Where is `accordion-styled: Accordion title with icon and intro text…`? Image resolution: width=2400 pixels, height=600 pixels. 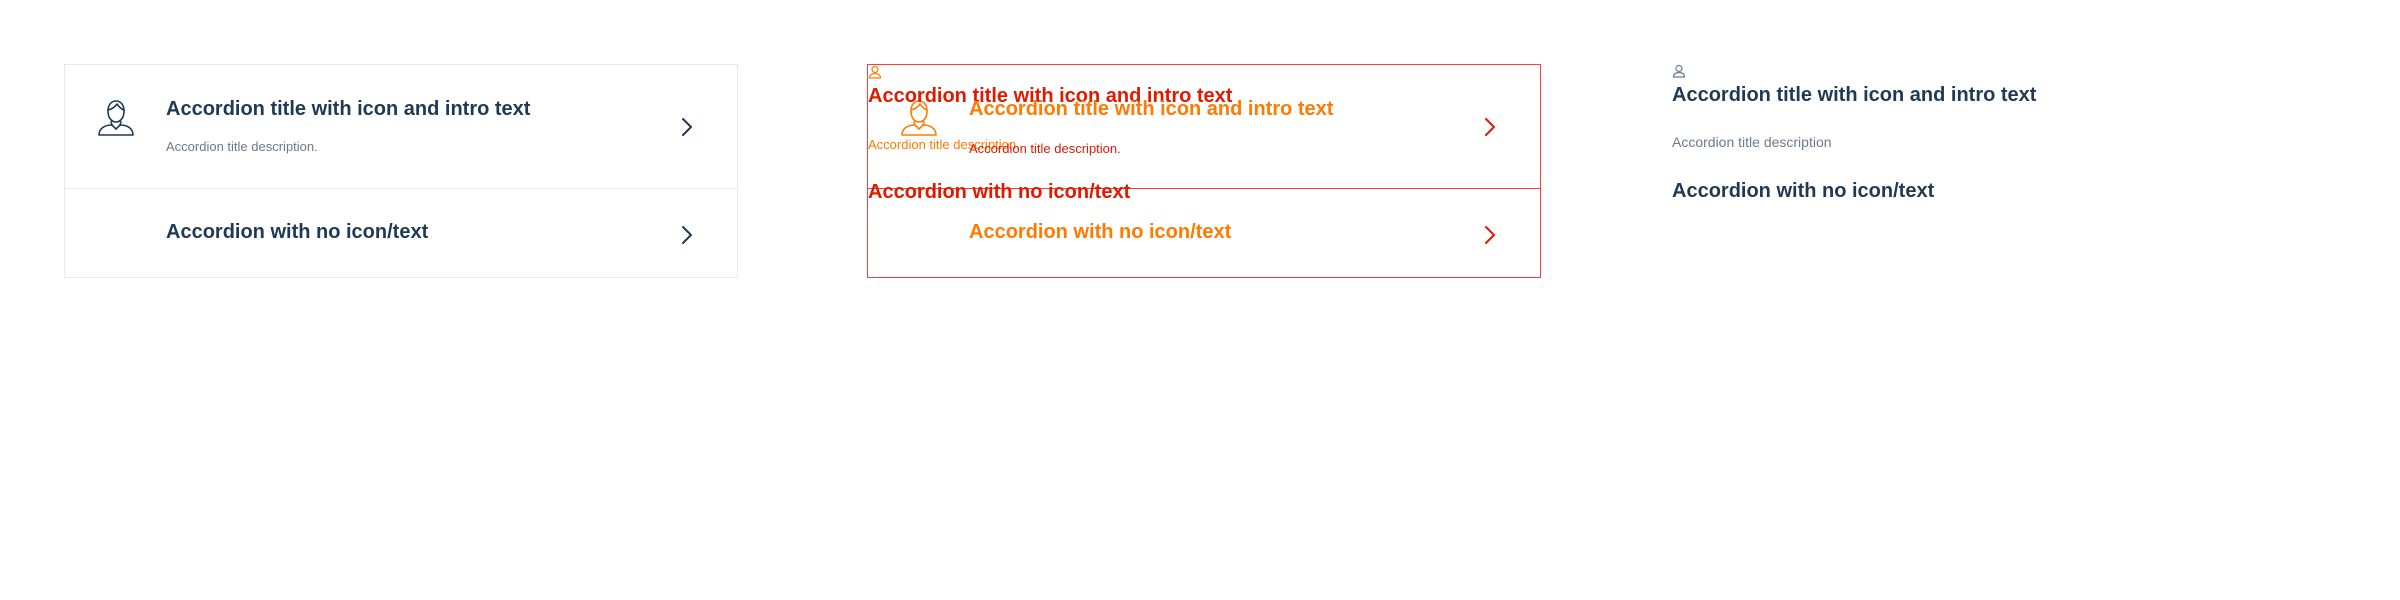
accordion-styled: Accordion title with icon and intro text… is located at coordinates (401, 171).